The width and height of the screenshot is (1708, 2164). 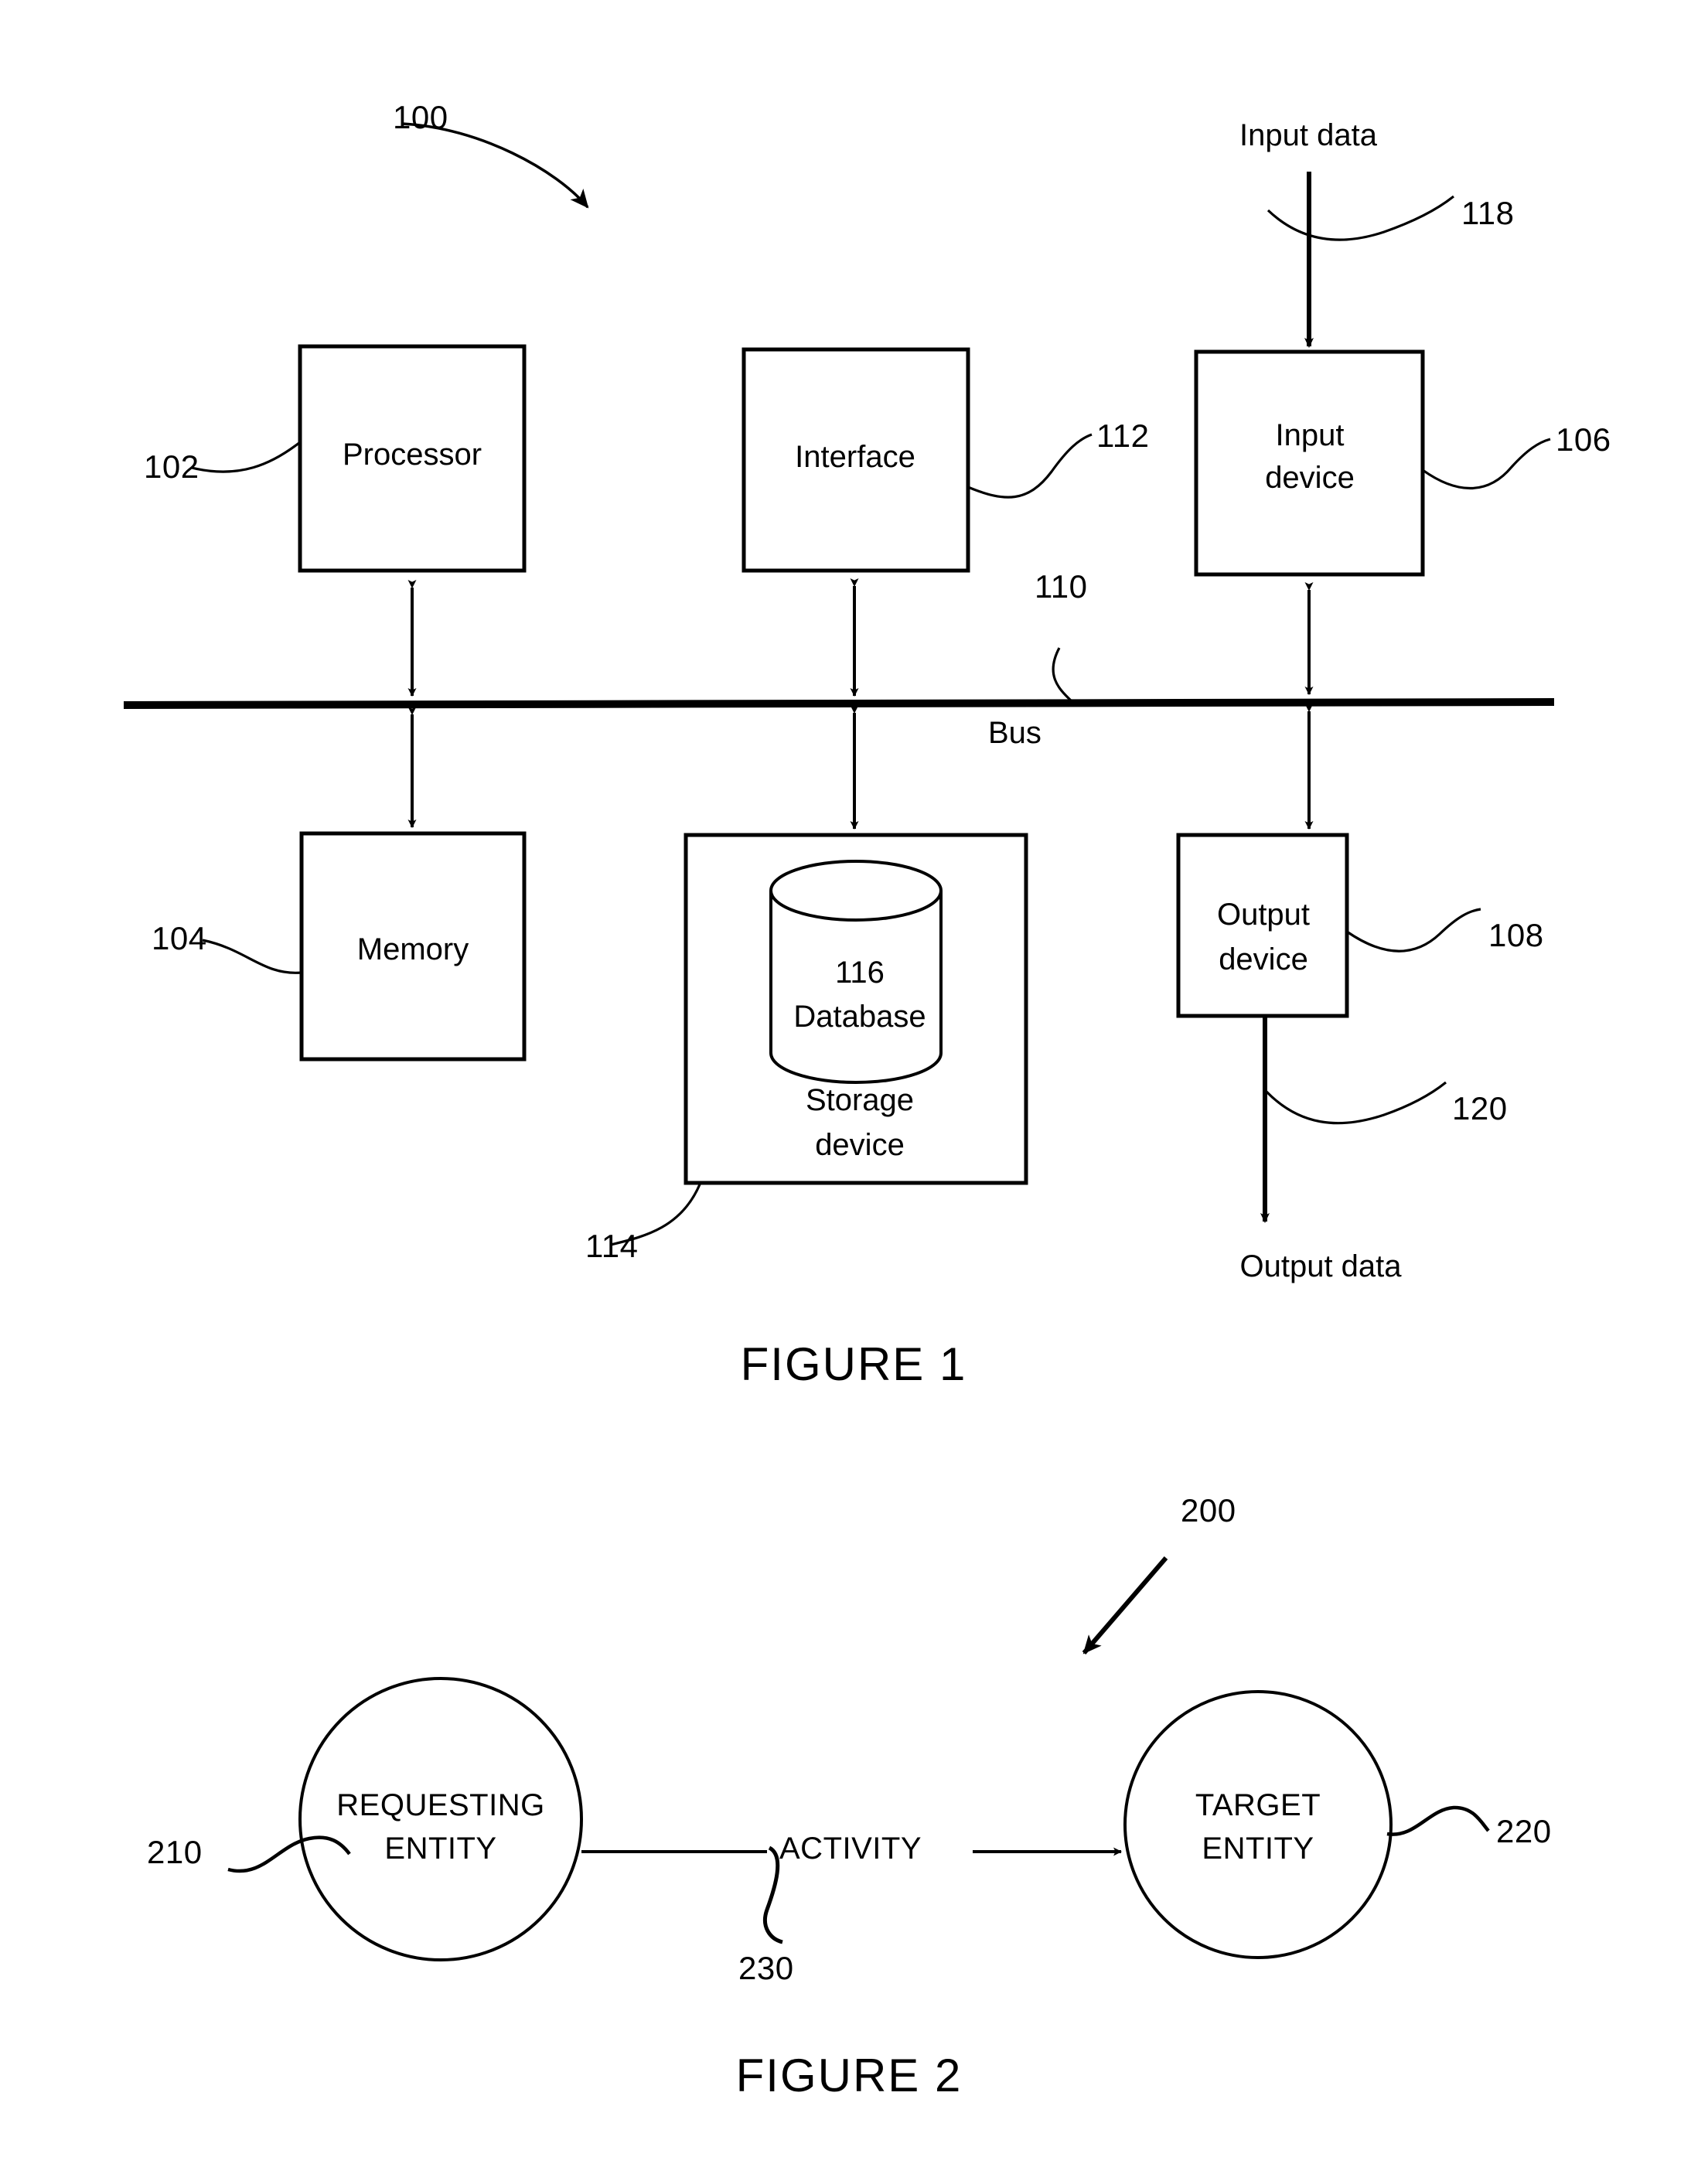 What do you see at coordinates (850, 1849) in the screenshot?
I see `activity-label: ACTIVITY` at bounding box center [850, 1849].